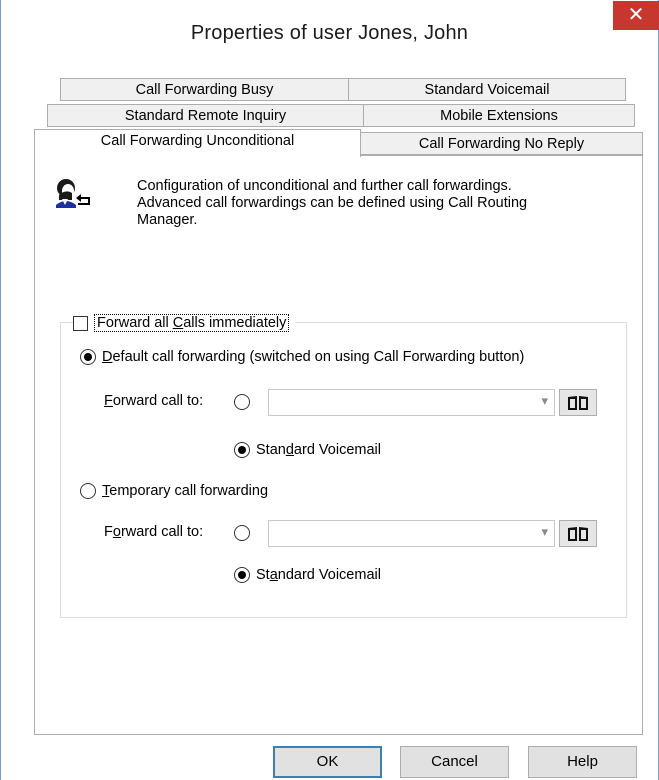 Image resolution: width=659 pixels, height=780 pixels. Describe the element at coordinates (192, 323) in the screenshot. I see `forward-all-calls-label: Forward all Calls immediately` at that location.